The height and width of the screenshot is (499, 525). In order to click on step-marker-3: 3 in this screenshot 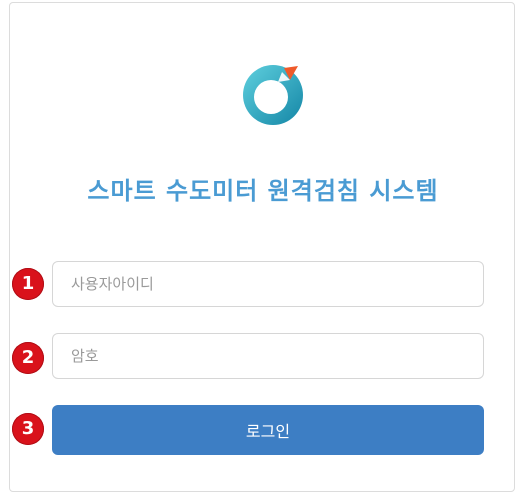, I will do `click(28, 429)`.